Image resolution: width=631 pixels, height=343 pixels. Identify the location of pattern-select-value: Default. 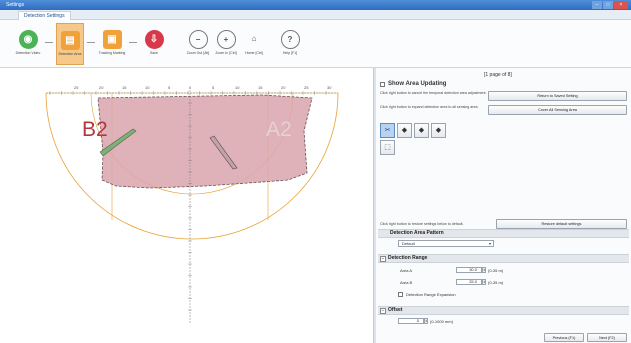
(408, 243).